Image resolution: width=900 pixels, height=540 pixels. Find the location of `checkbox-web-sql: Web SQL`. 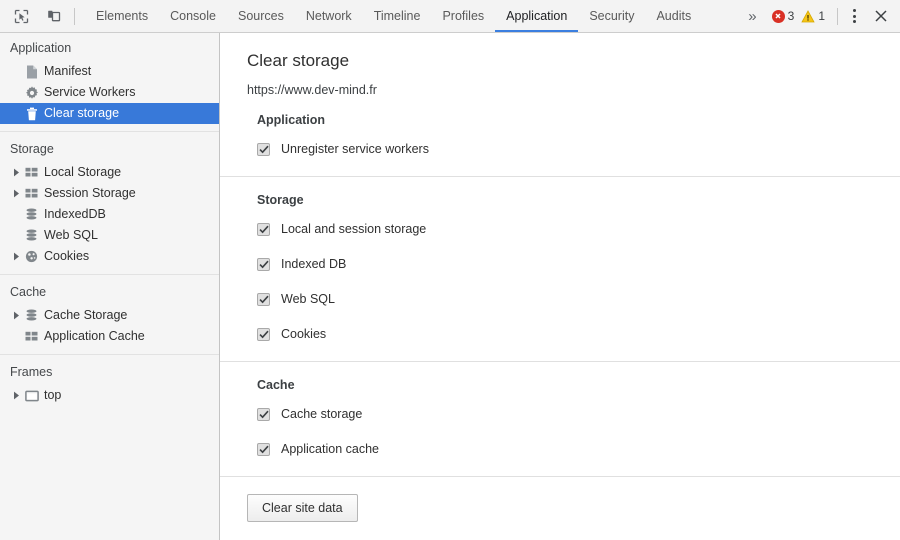

checkbox-web-sql: Web SQL is located at coordinates (578, 299).